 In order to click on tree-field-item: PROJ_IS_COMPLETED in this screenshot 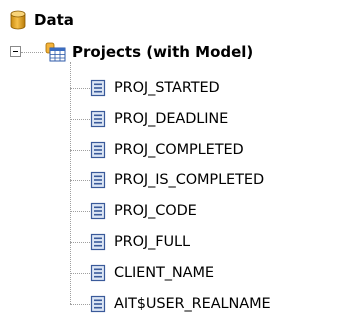, I will do `click(177, 180)`.